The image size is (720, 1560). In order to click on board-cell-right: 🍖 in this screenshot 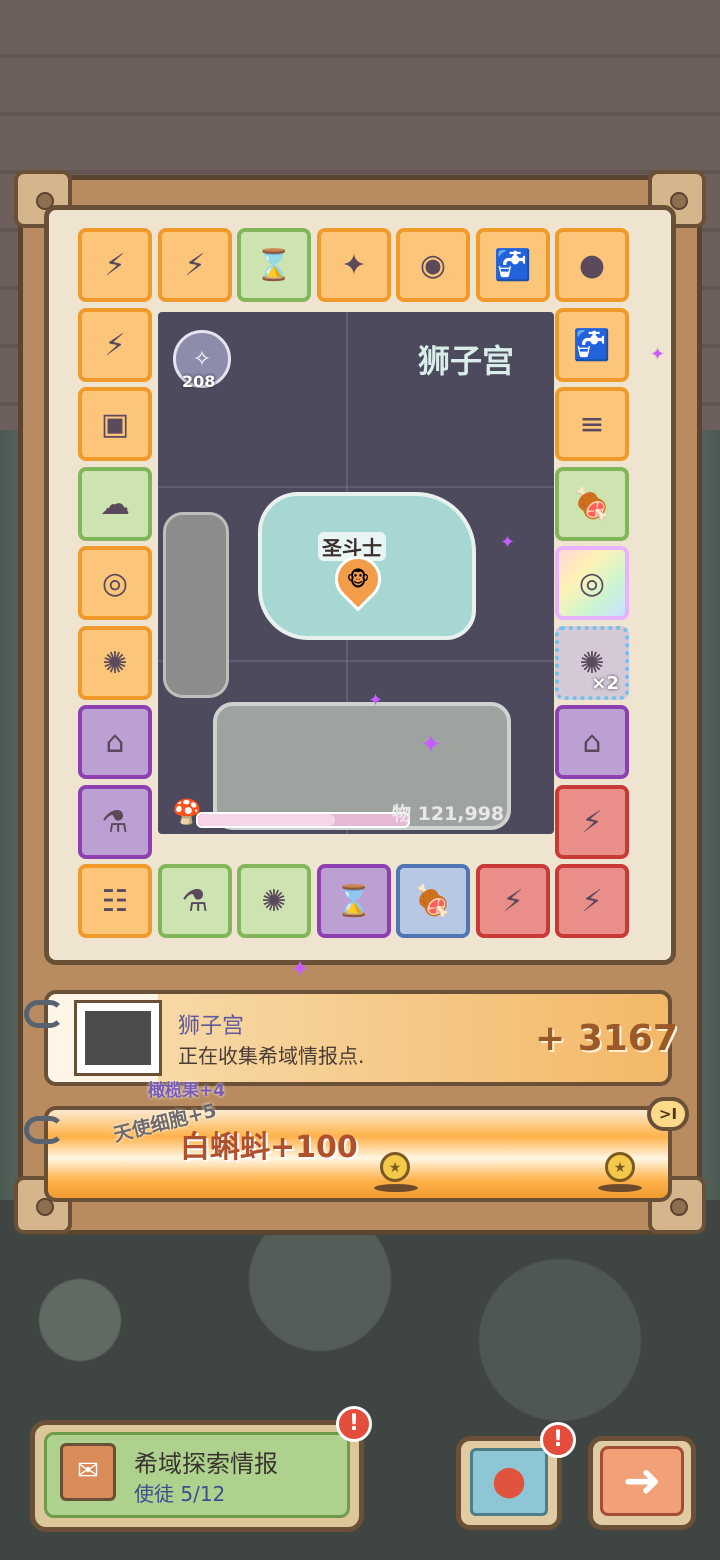, I will do `click(592, 504)`.